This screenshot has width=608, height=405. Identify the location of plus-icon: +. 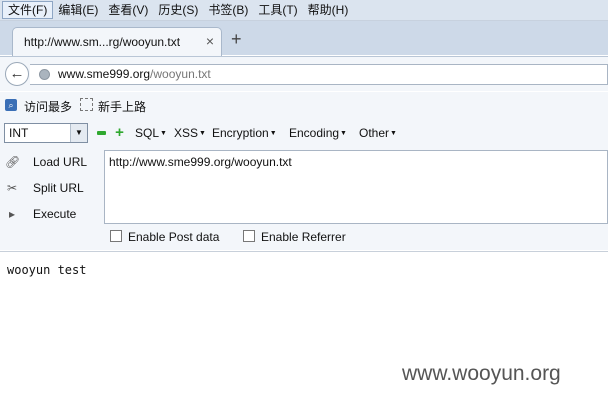
(119, 132).